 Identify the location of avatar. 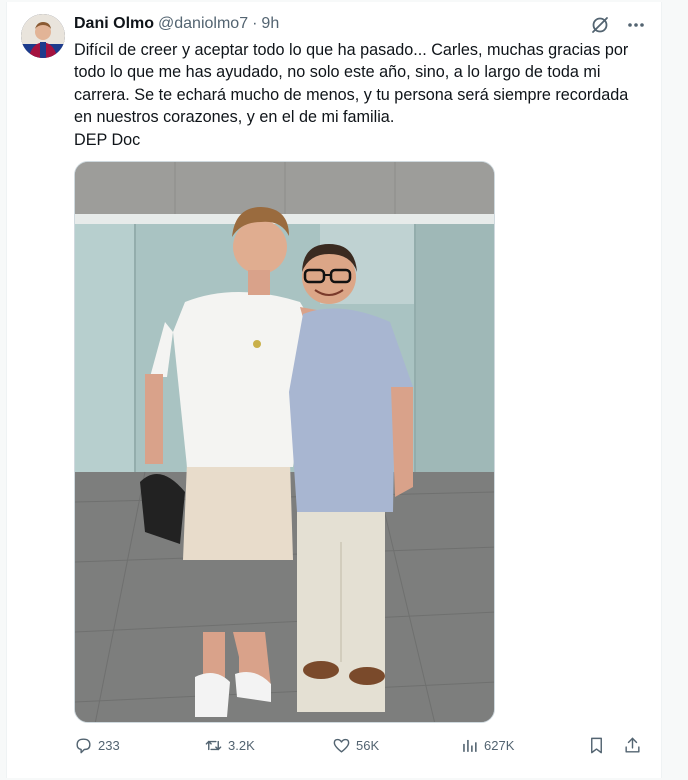
(43, 36).